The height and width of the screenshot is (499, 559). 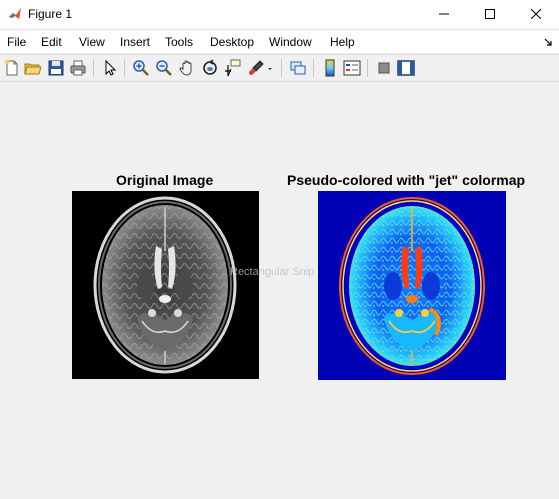 I want to click on hide-plot-tools-button, so click(x=384, y=68).